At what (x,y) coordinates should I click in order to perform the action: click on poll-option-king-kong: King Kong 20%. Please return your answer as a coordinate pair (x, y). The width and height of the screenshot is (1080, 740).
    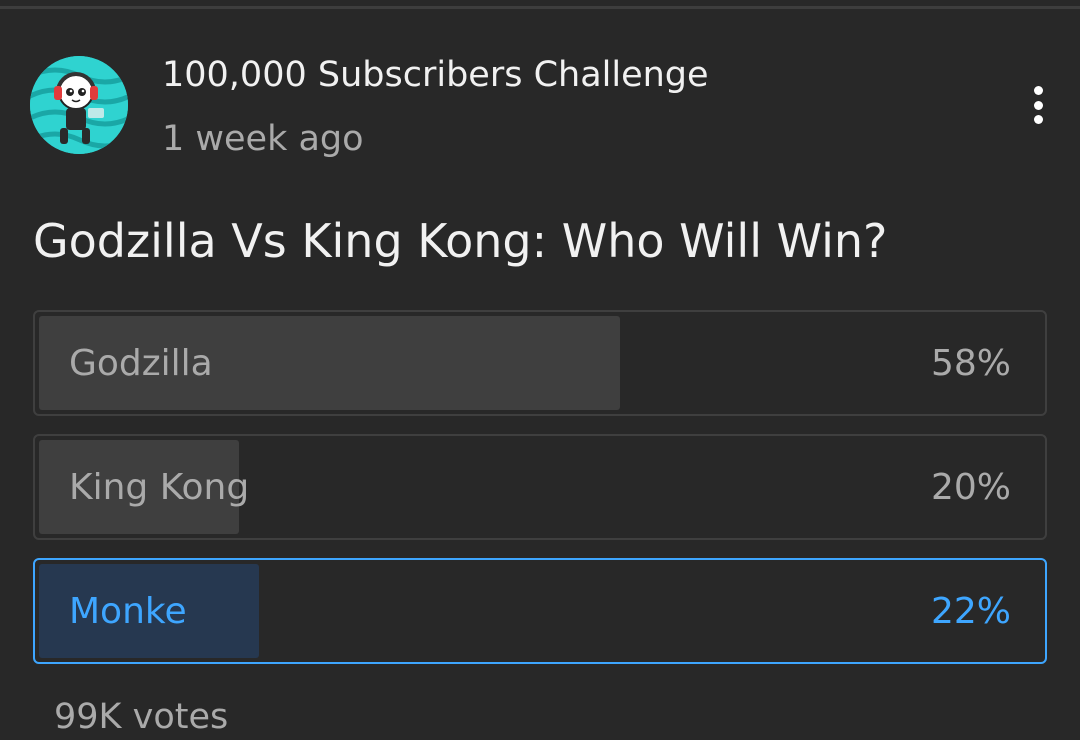
    Looking at the image, I should click on (540, 487).